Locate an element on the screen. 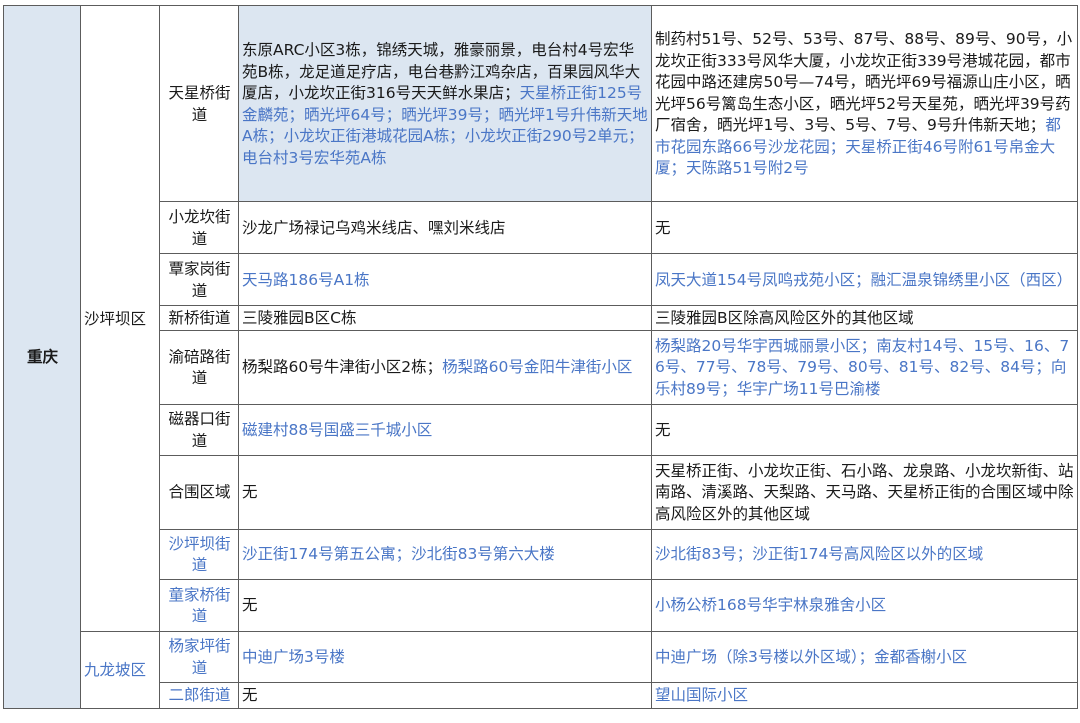  mid-risk-segment: 小杨公桥168号华宇林泉雅舍小区 is located at coordinates (771, 605).